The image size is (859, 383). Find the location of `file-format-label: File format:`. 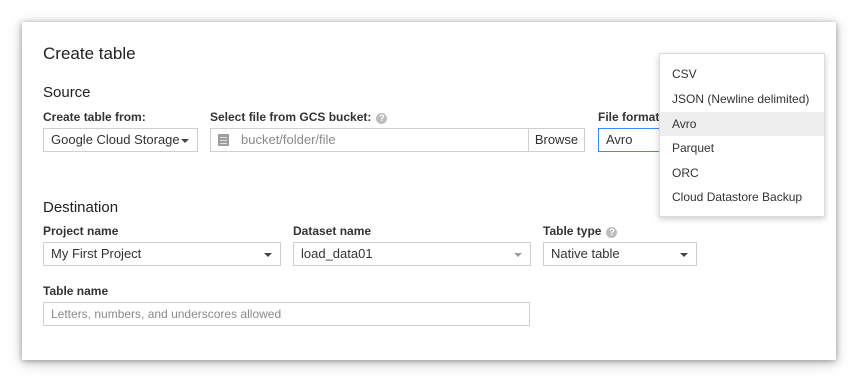

file-format-label: File format: is located at coordinates (631, 117).